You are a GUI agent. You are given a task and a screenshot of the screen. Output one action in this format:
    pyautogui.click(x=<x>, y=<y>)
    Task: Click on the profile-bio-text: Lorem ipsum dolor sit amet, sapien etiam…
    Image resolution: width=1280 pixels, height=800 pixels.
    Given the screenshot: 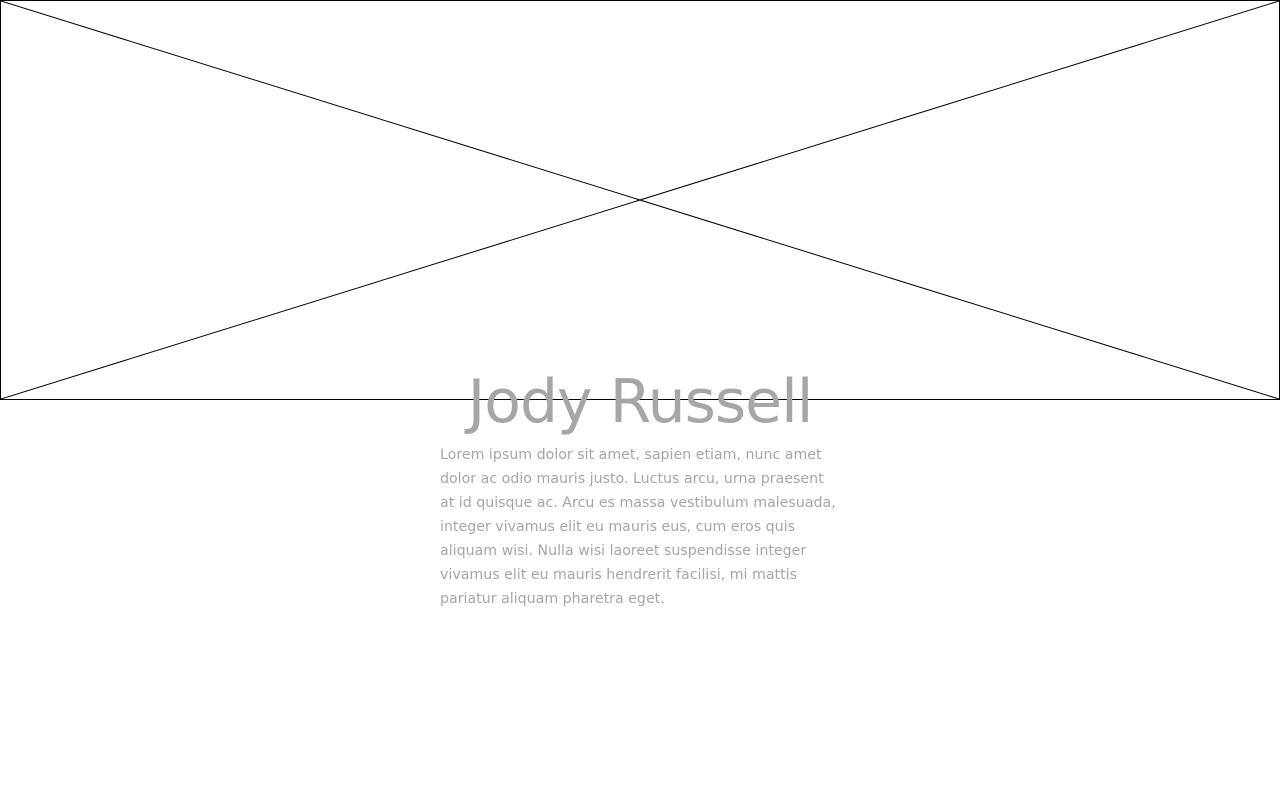 What is the action you would take?
    pyautogui.click(x=638, y=527)
    